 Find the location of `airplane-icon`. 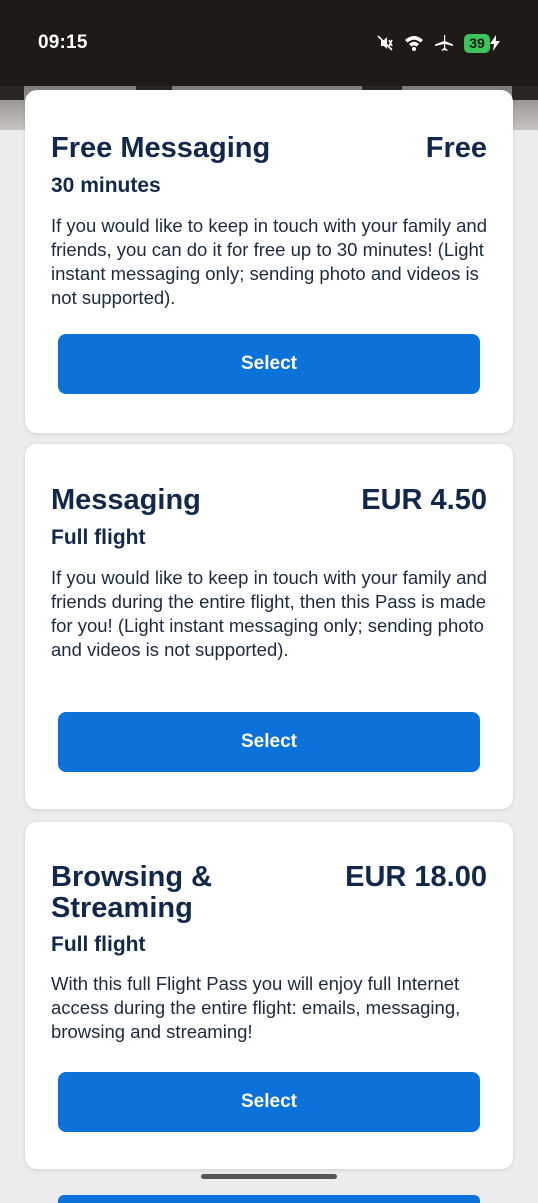

airplane-icon is located at coordinates (444, 43).